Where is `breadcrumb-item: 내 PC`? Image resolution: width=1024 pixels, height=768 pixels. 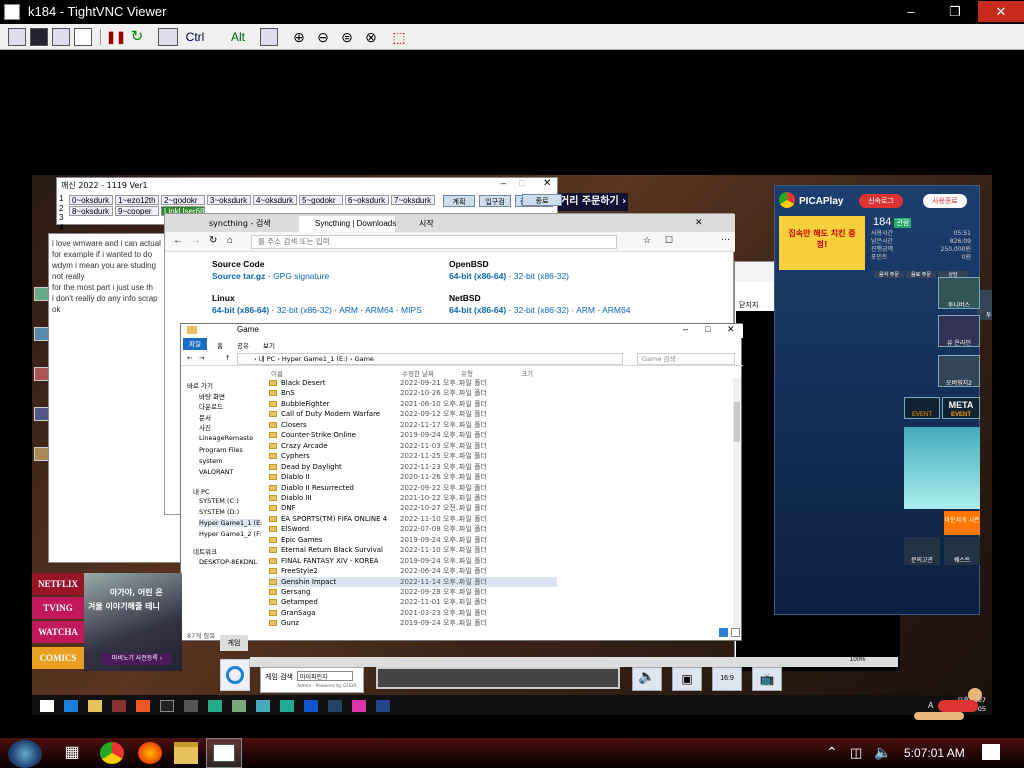 breadcrumb-item: 내 PC is located at coordinates (267, 359).